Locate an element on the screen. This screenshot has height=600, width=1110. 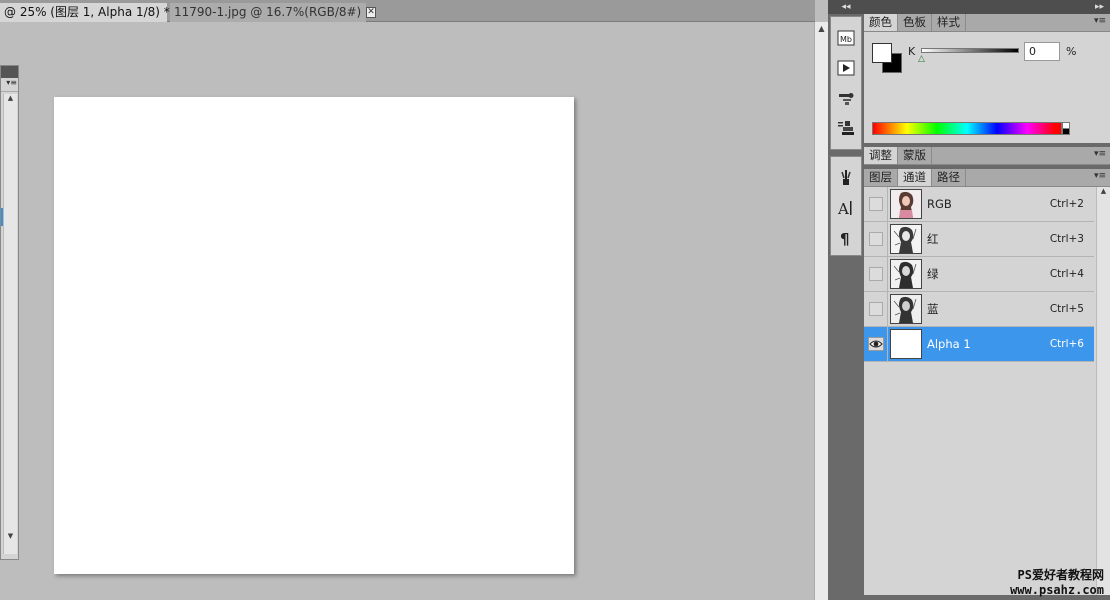
close-tab-icon: ✕ is located at coordinates (371, 12).